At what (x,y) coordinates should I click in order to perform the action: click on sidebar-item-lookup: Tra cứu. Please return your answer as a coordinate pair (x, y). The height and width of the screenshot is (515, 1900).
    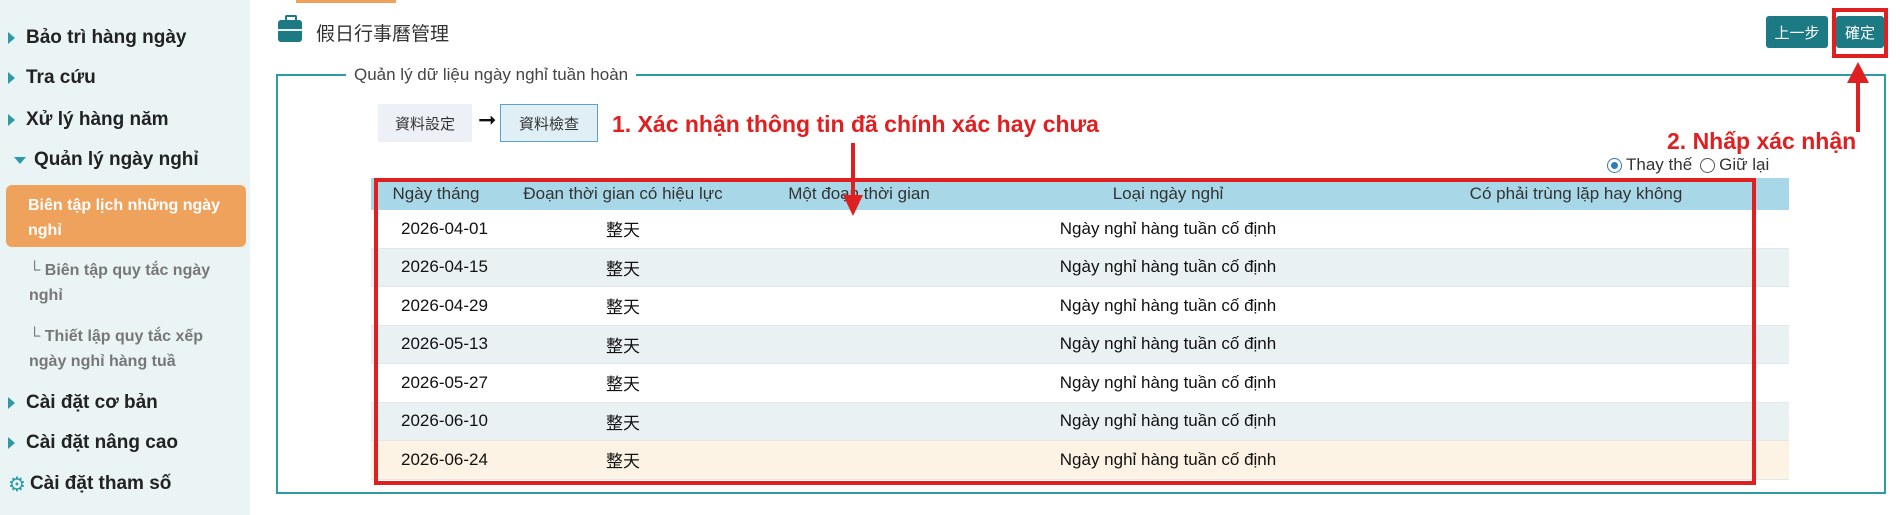
    Looking at the image, I should click on (52, 78).